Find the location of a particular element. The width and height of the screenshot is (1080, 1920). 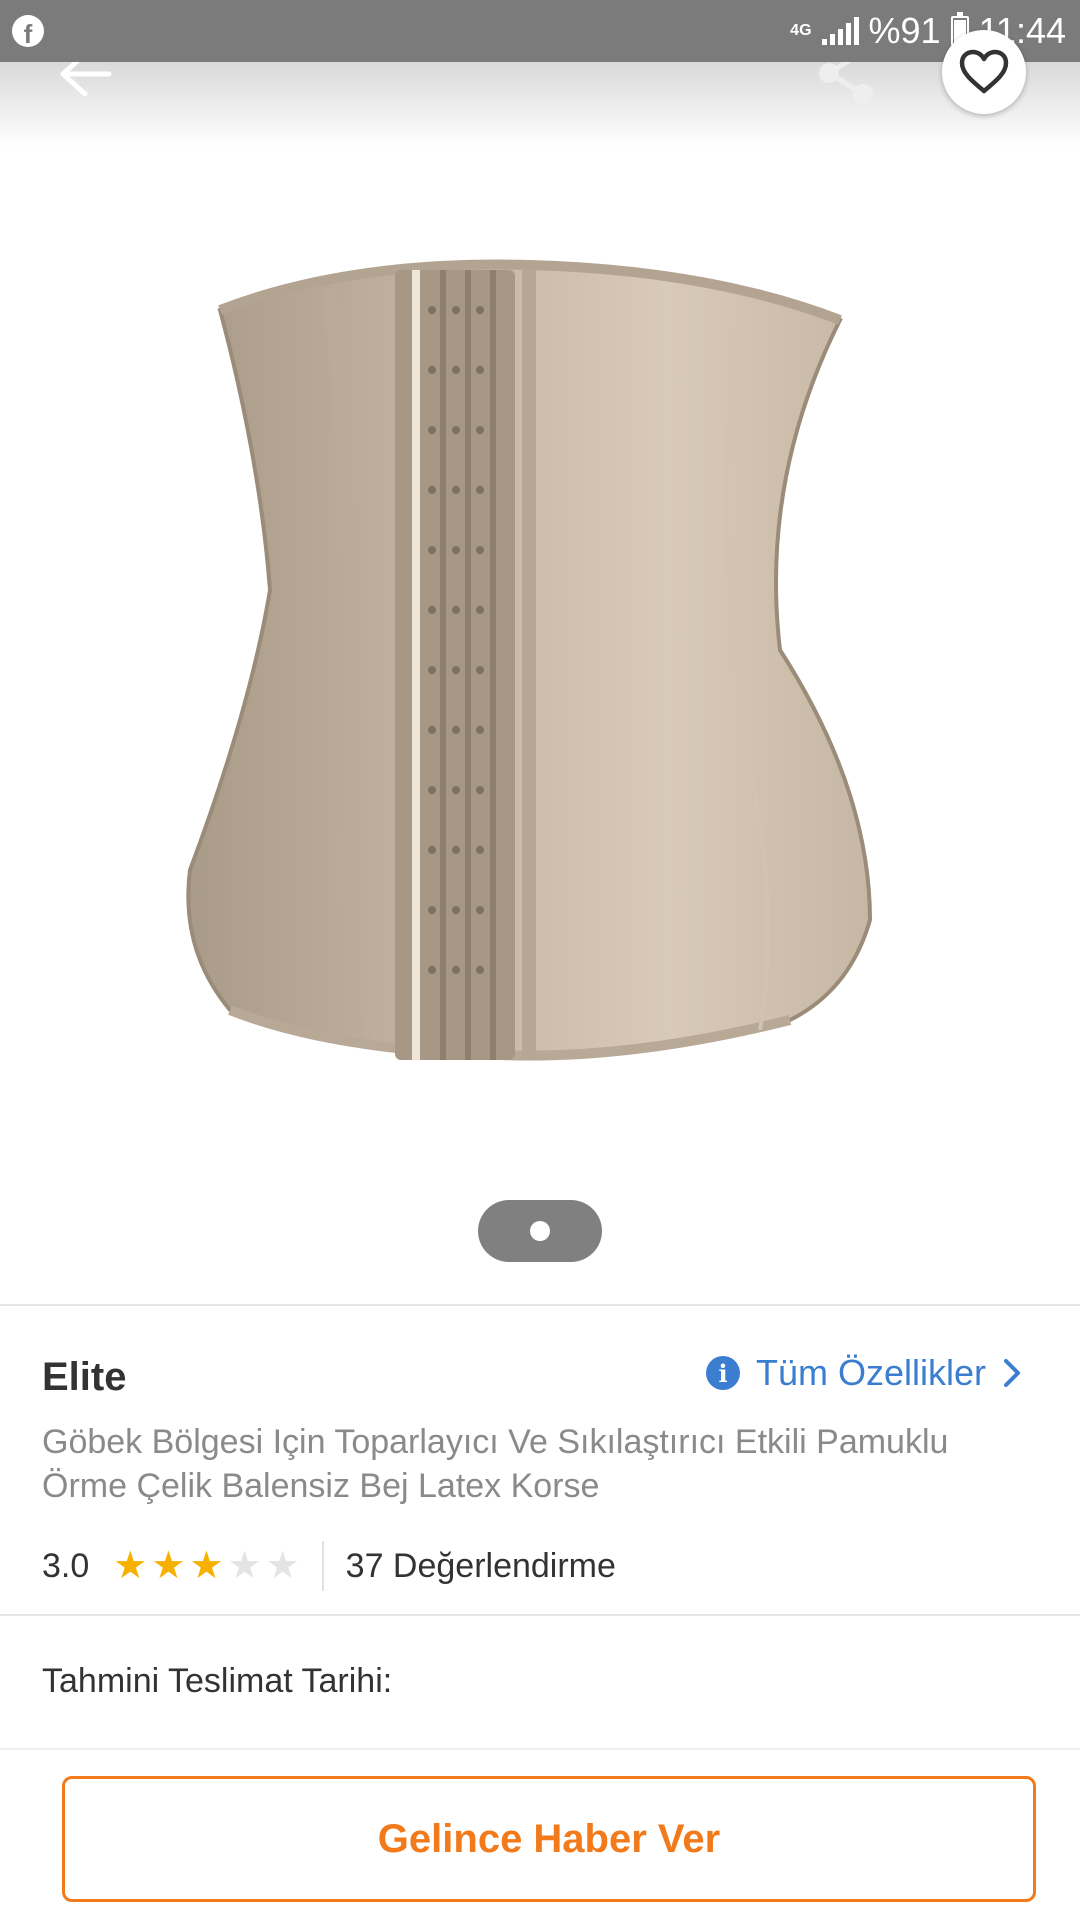

signal-icon is located at coordinates (840, 31).